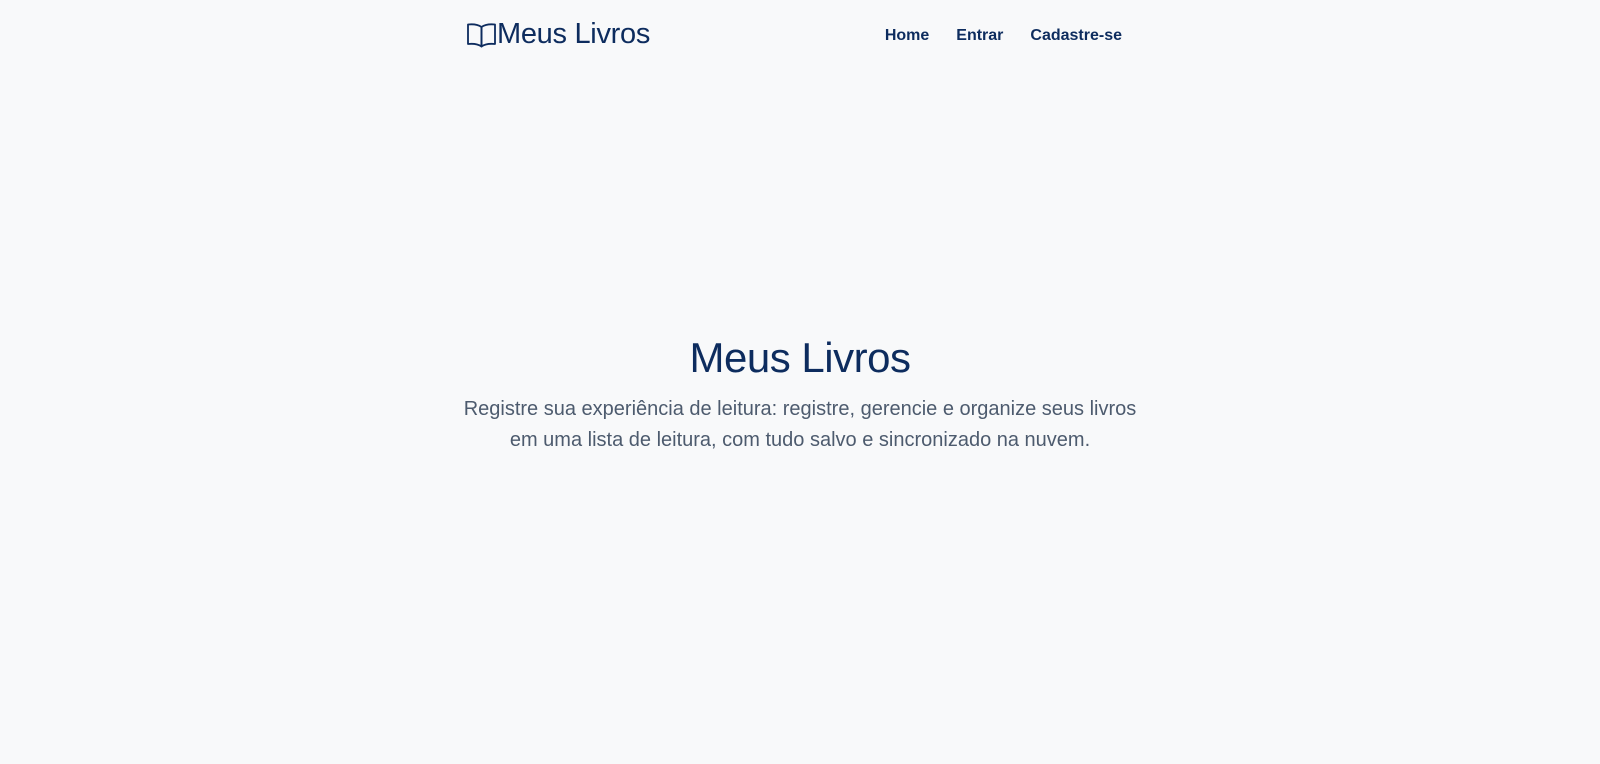  Describe the element at coordinates (907, 36) in the screenshot. I see `nav-link-home: Home` at that location.